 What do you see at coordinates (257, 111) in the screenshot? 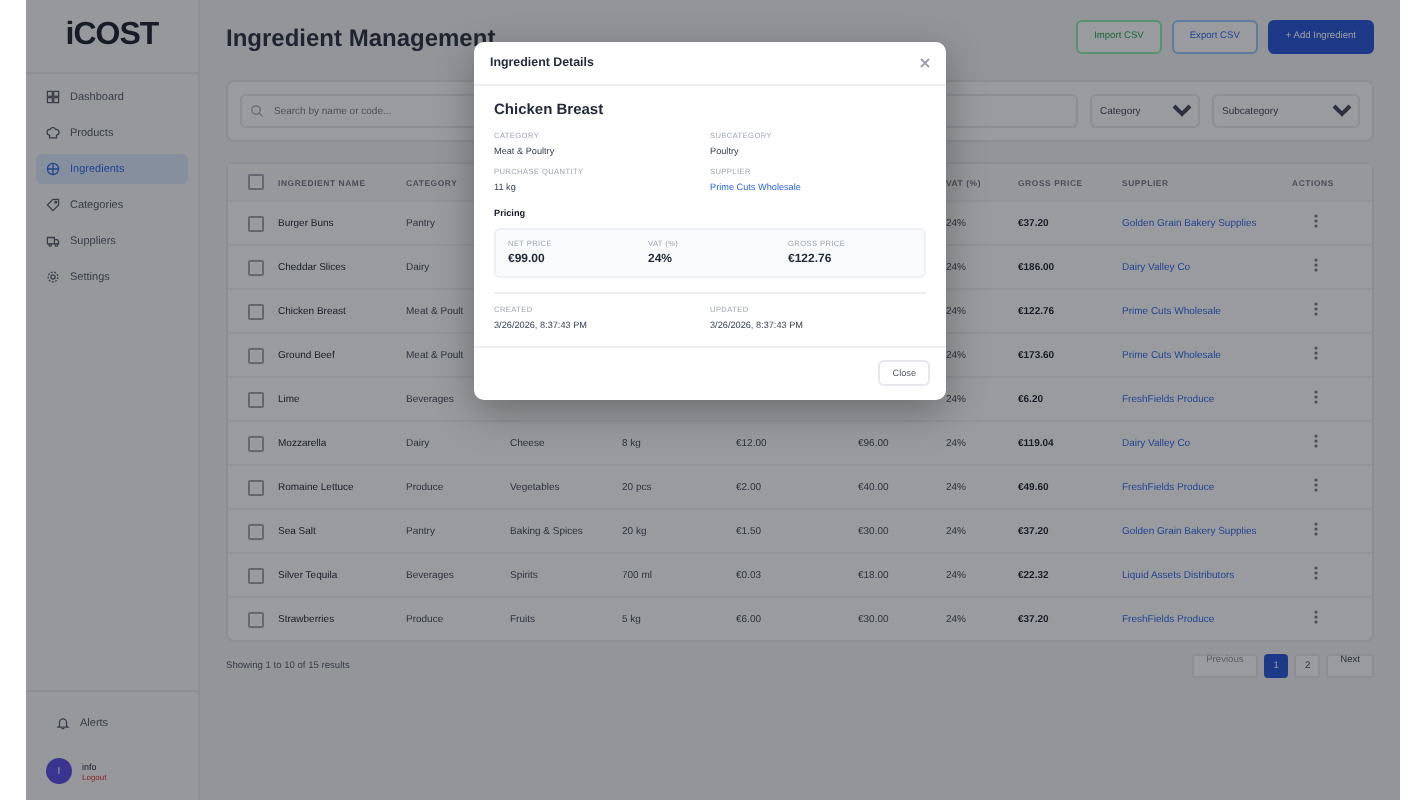
I see `search-icon` at bounding box center [257, 111].